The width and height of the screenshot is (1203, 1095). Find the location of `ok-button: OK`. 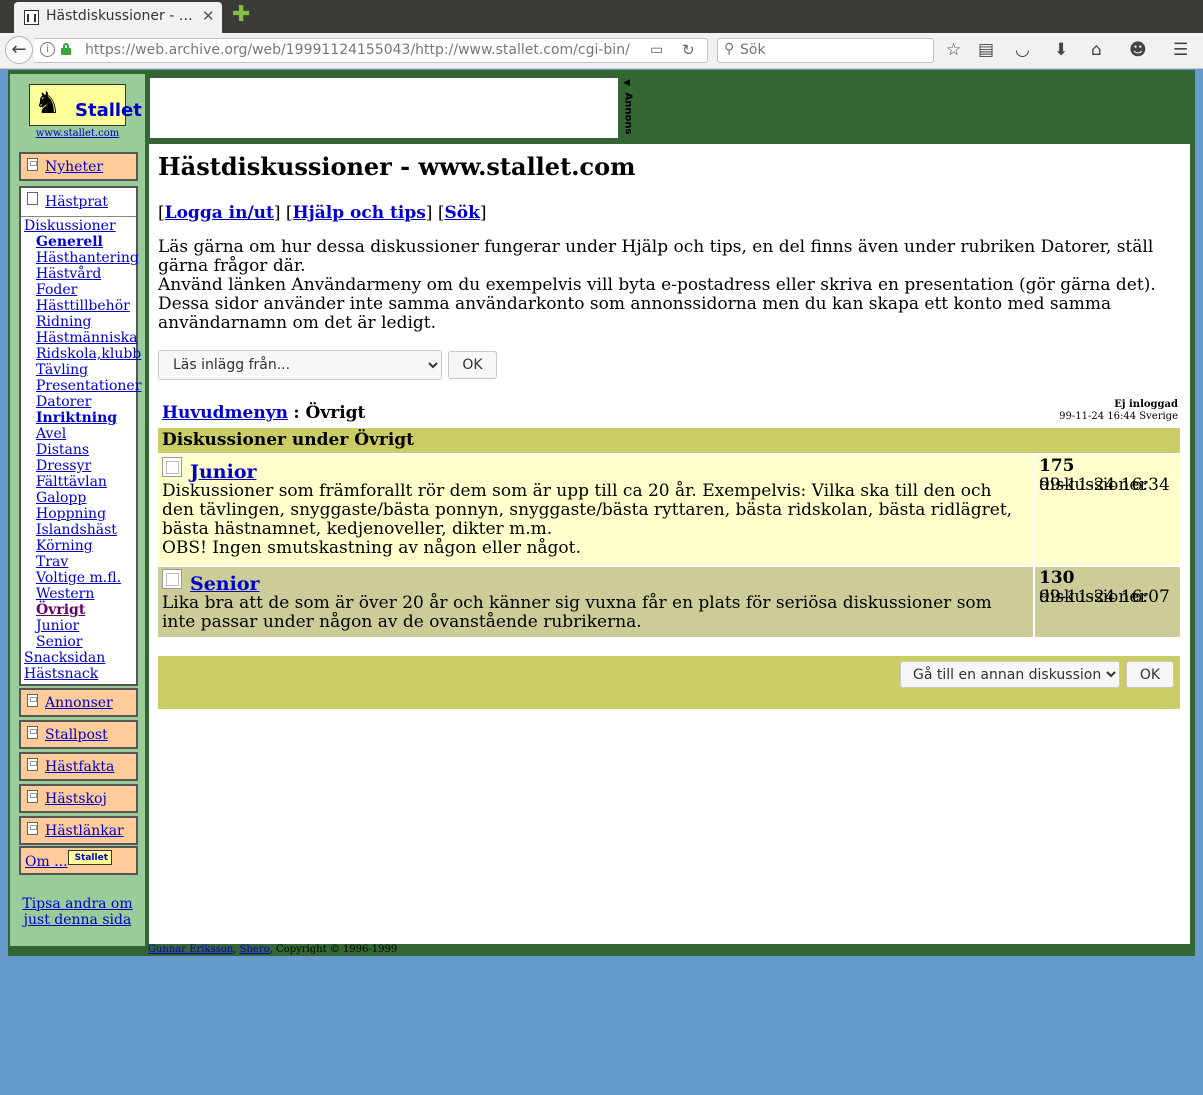

ok-button: OK is located at coordinates (472, 365).